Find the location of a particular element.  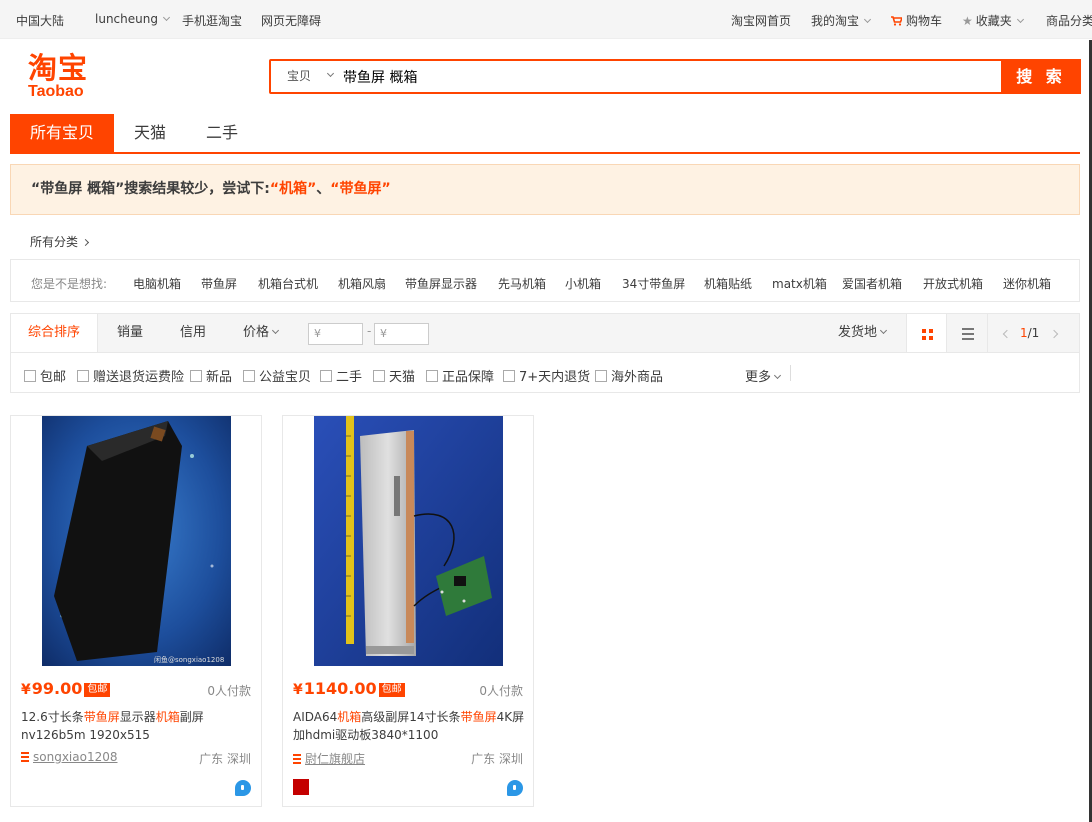

suggestion-link-jixiang: “机箱” is located at coordinates (293, 189).